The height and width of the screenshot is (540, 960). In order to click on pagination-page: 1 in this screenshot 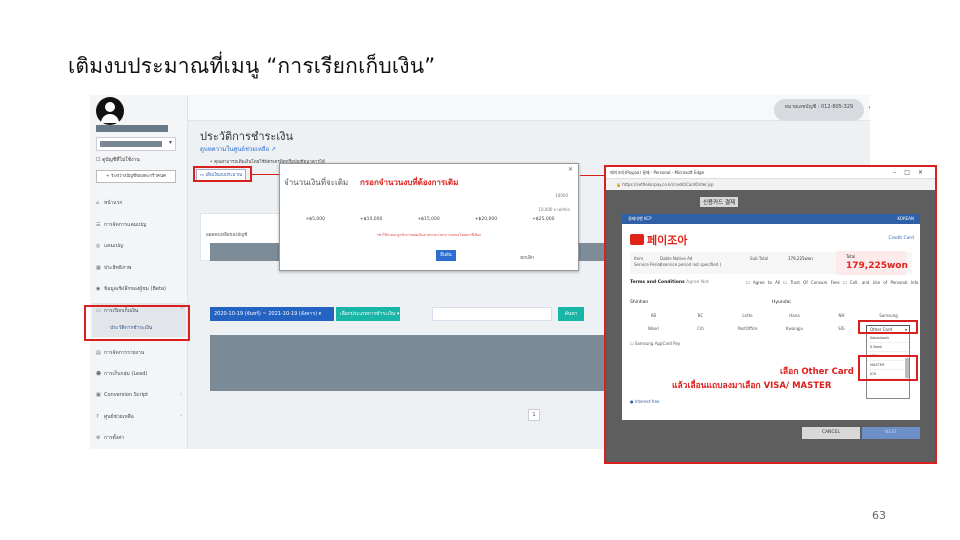, I will do `click(534, 415)`.